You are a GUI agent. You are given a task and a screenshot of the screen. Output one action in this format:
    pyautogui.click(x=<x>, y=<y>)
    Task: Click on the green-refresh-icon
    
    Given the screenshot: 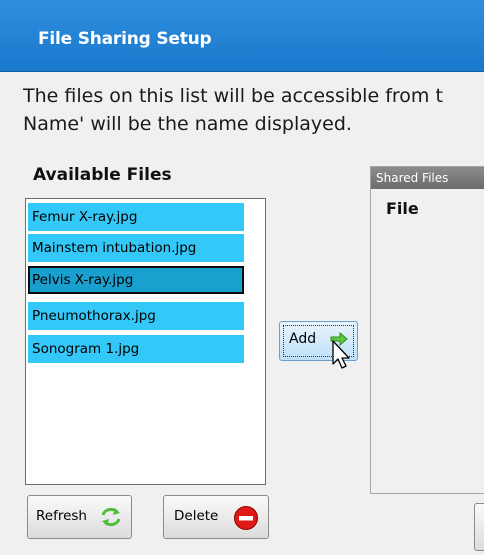 What is the action you would take?
    pyautogui.click(x=111, y=517)
    